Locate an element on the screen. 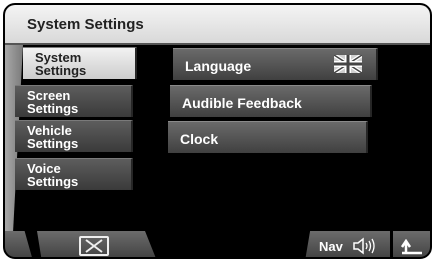  bottom-bar: Nav is located at coordinates (217, 244).